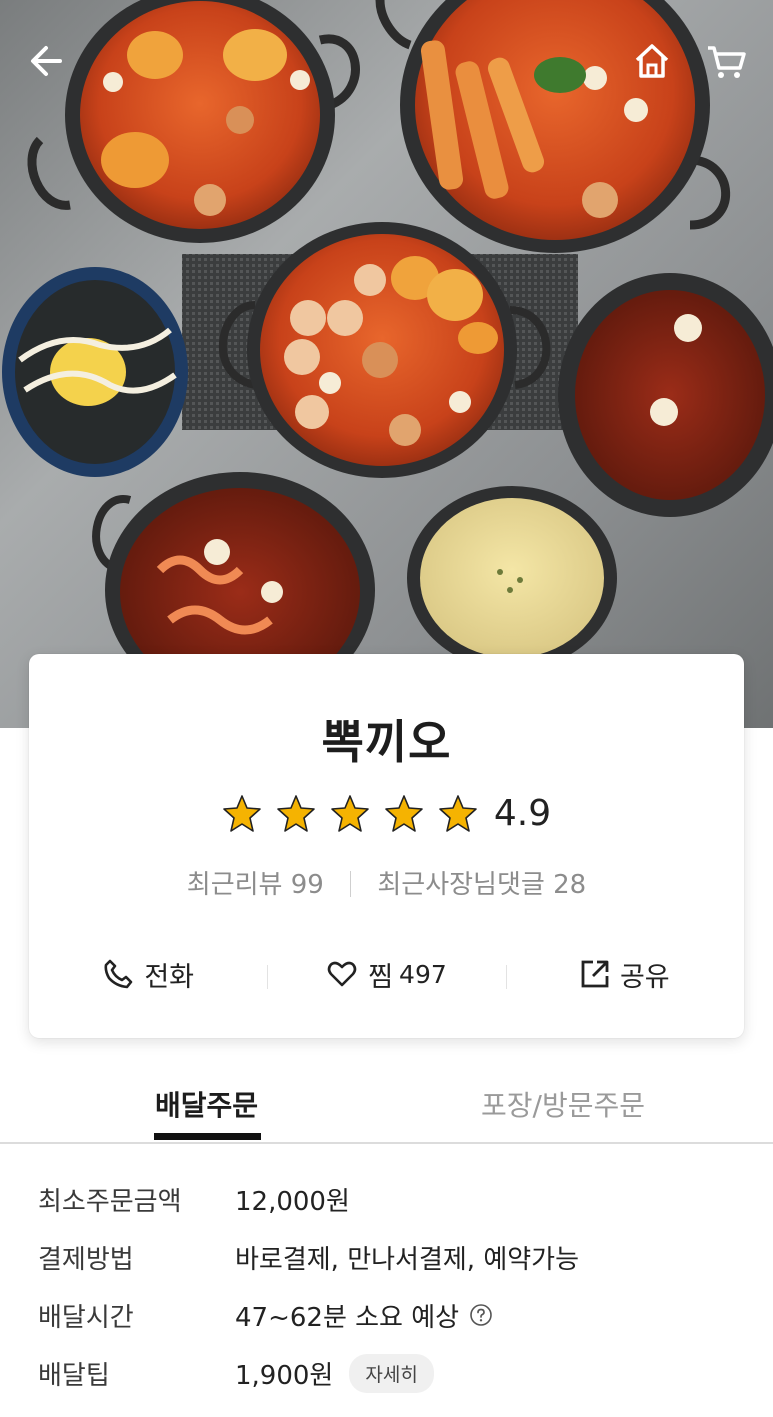  What do you see at coordinates (206, 1104) in the screenshot?
I see `tab-delivery: 배달주문` at bounding box center [206, 1104].